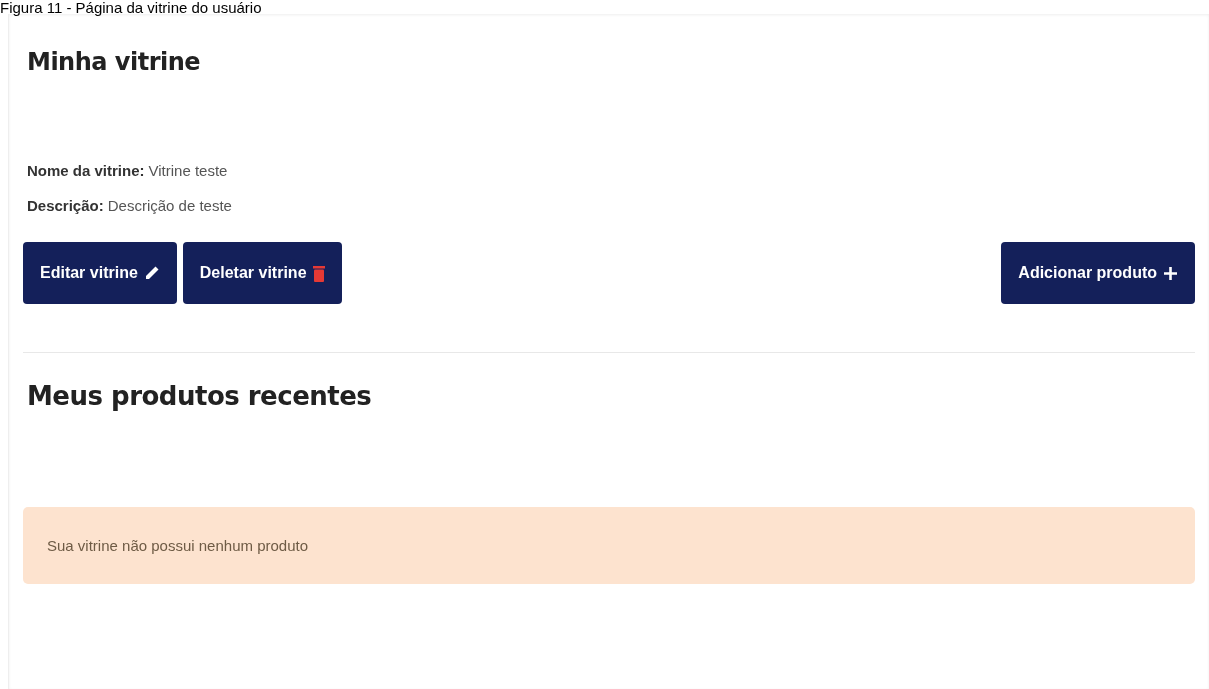 The width and height of the screenshot is (1209, 689). Describe the element at coordinates (1170, 273) in the screenshot. I see `plus-icon` at that location.